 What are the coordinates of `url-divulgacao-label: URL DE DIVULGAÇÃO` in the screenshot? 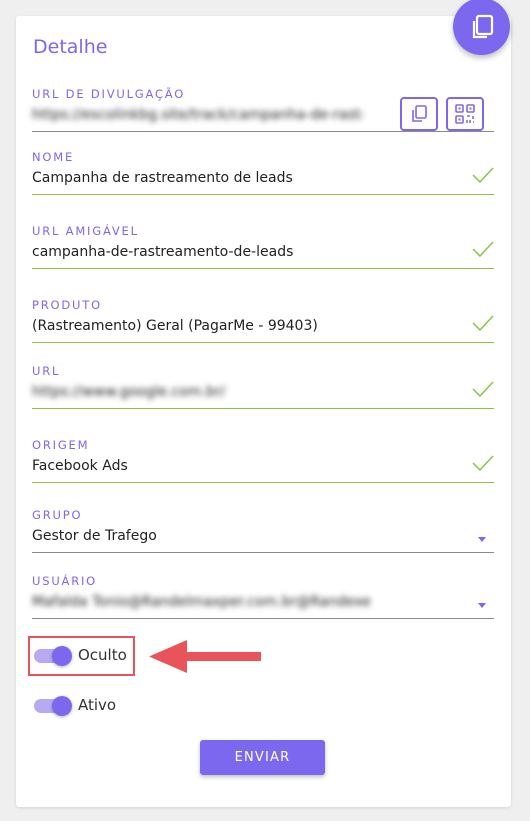 It's located at (109, 94).